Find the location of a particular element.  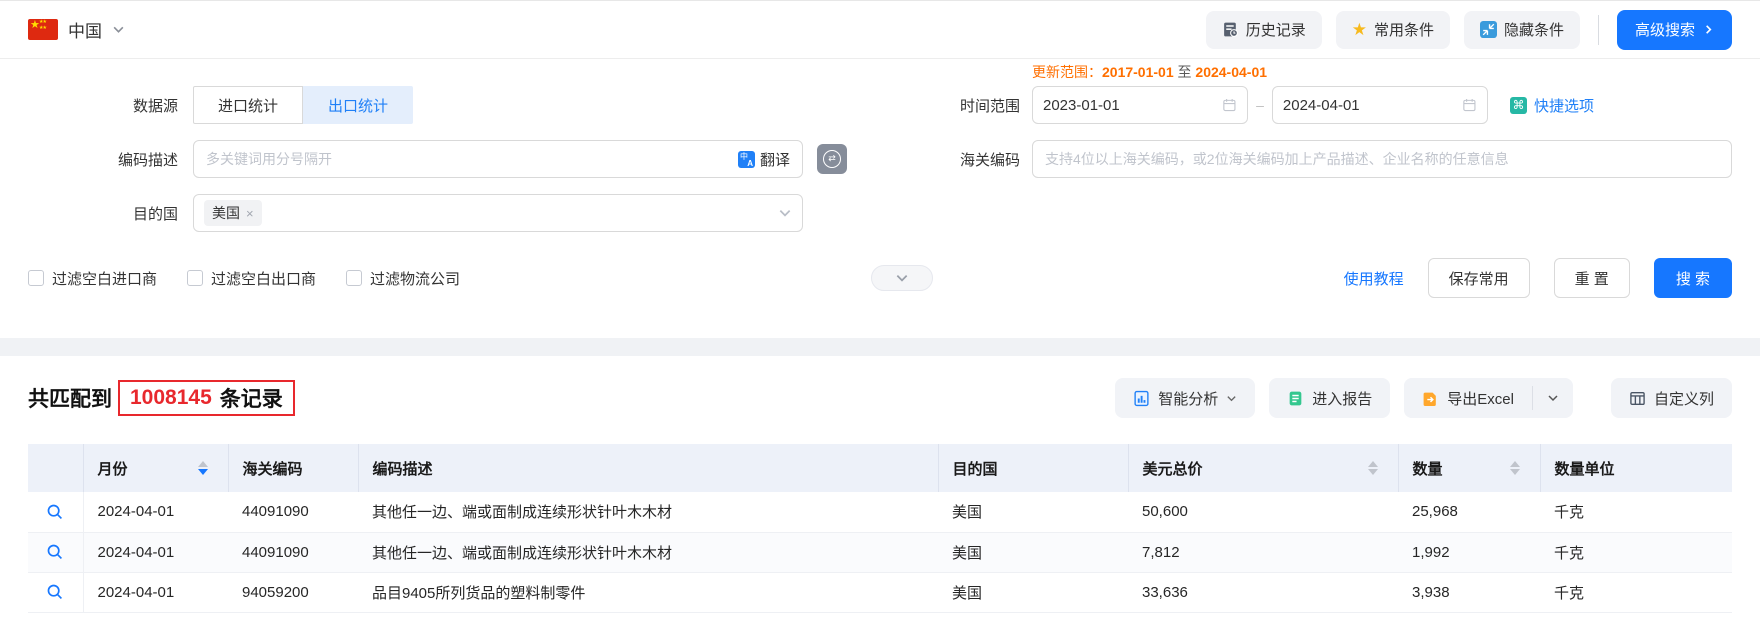

custom-columns-button: 自定义列 is located at coordinates (1671, 398).